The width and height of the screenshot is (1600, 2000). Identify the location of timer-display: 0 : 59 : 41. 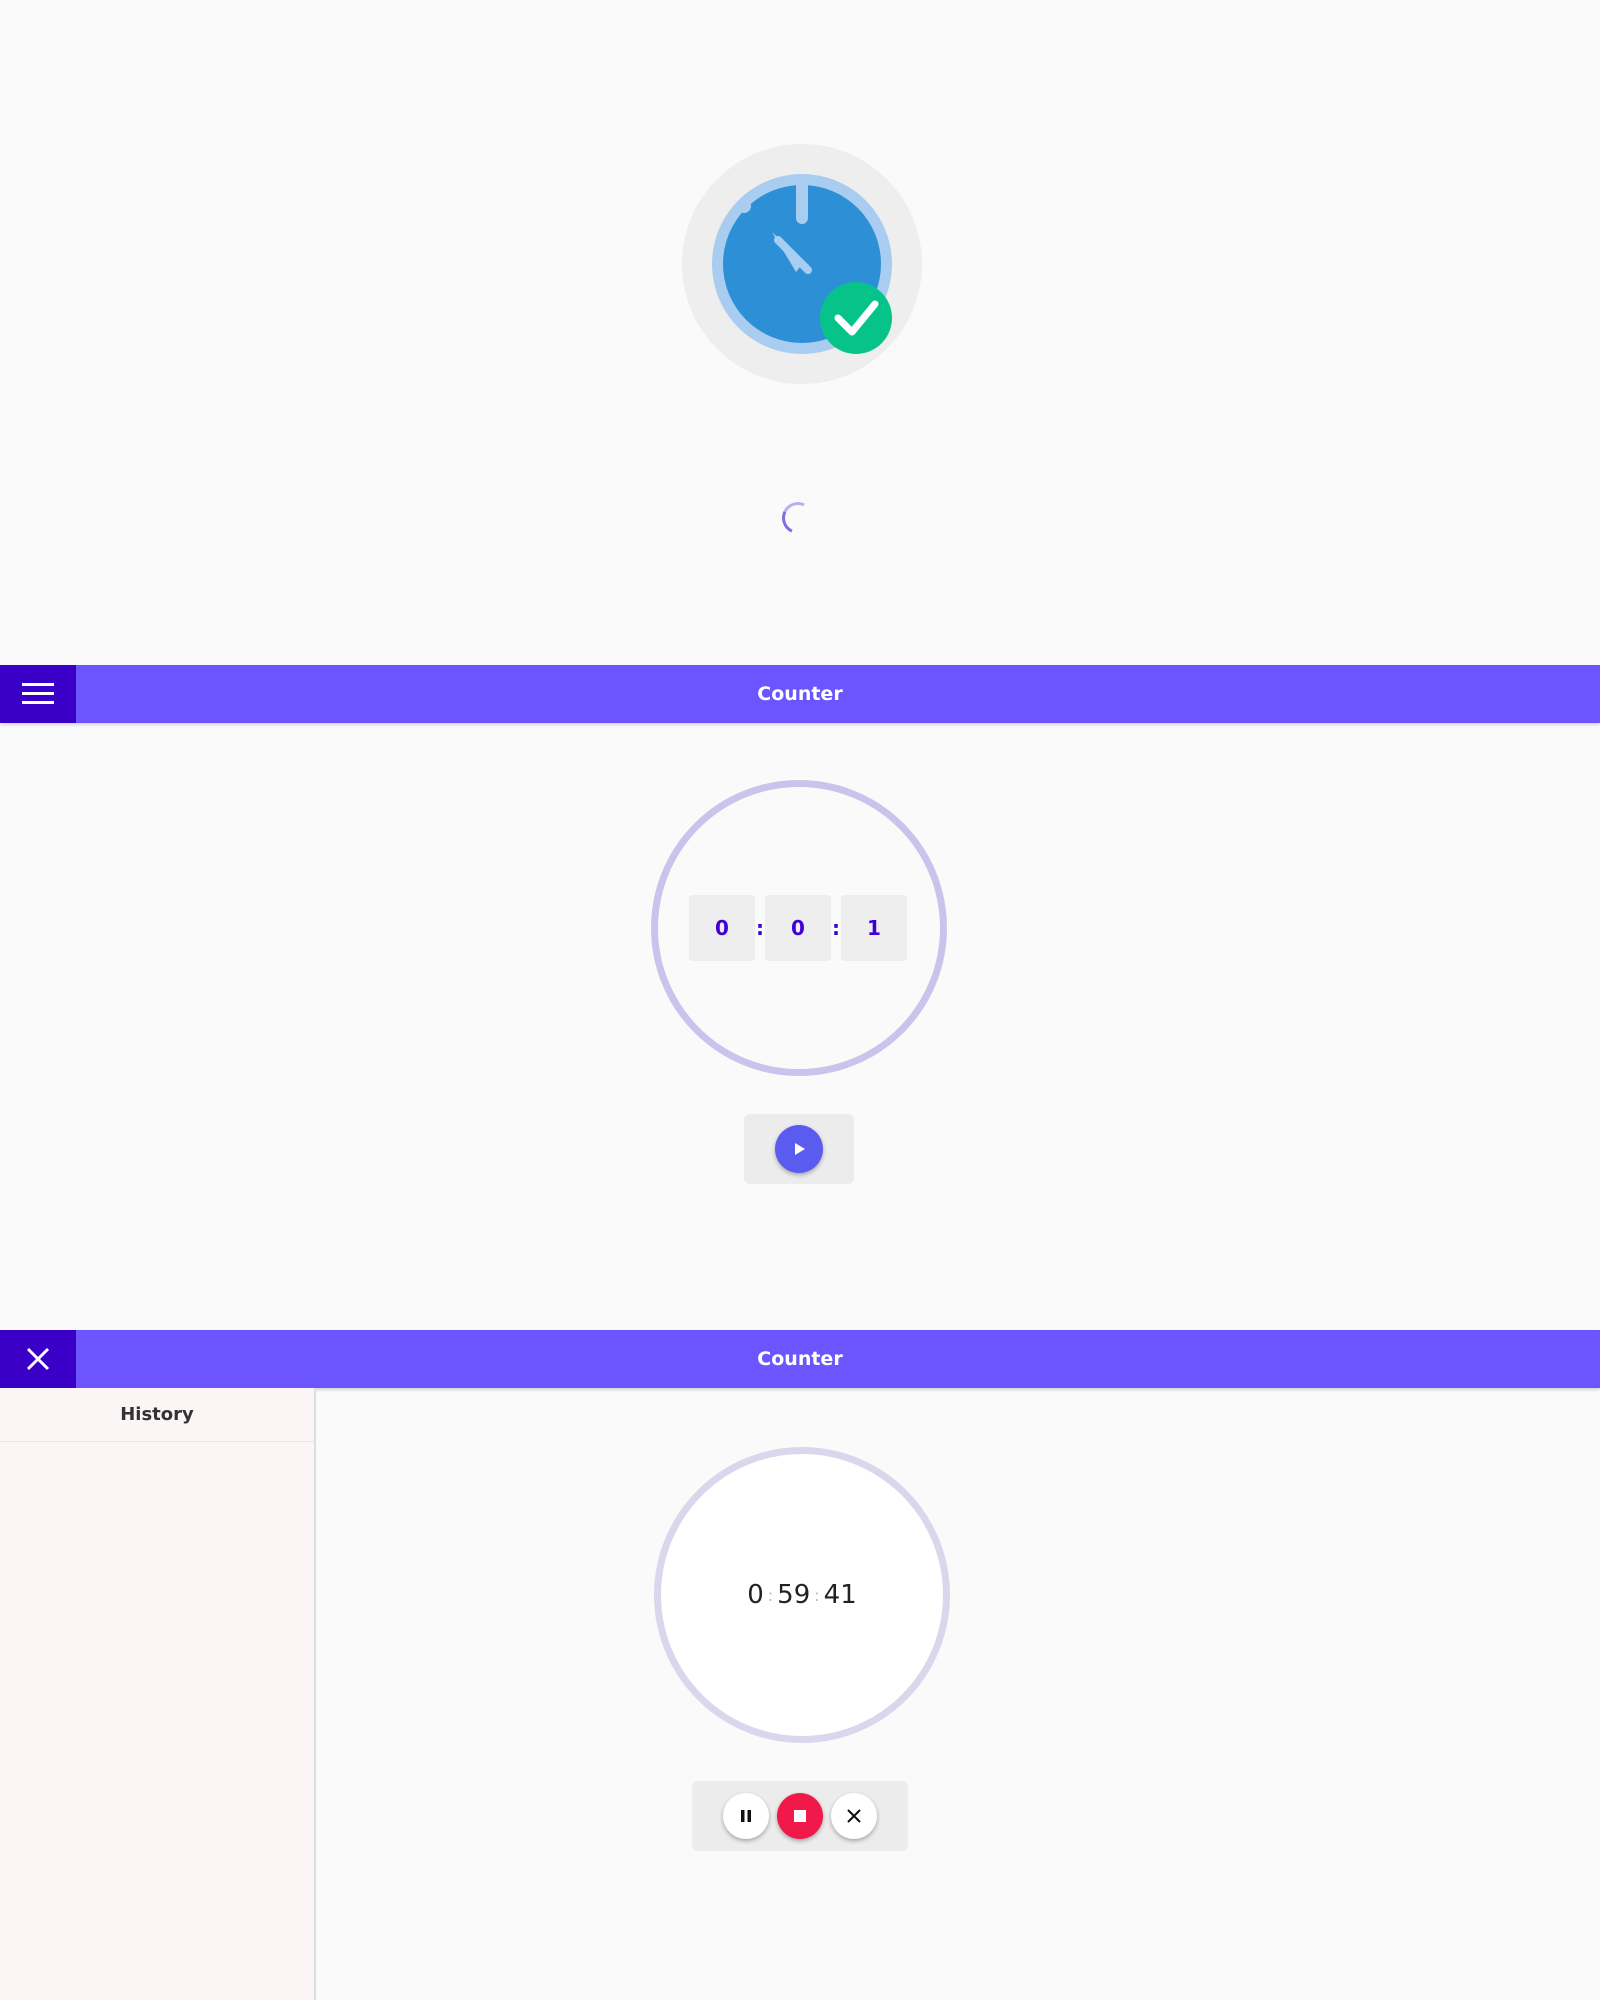
(802, 1595).